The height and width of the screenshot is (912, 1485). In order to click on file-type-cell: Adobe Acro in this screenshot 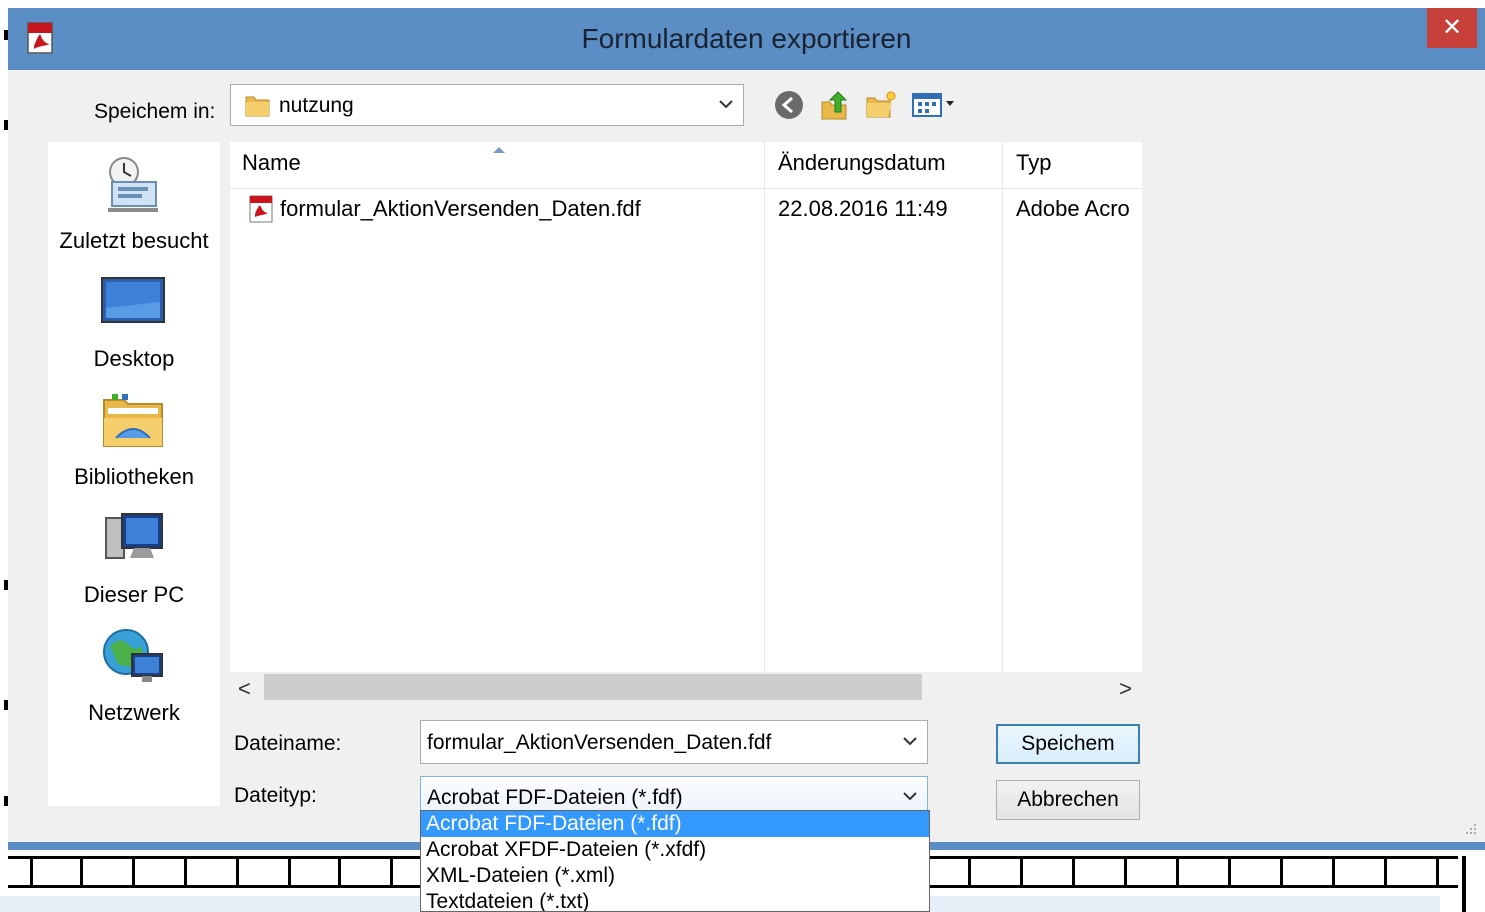, I will do `click(1073, 208)`.